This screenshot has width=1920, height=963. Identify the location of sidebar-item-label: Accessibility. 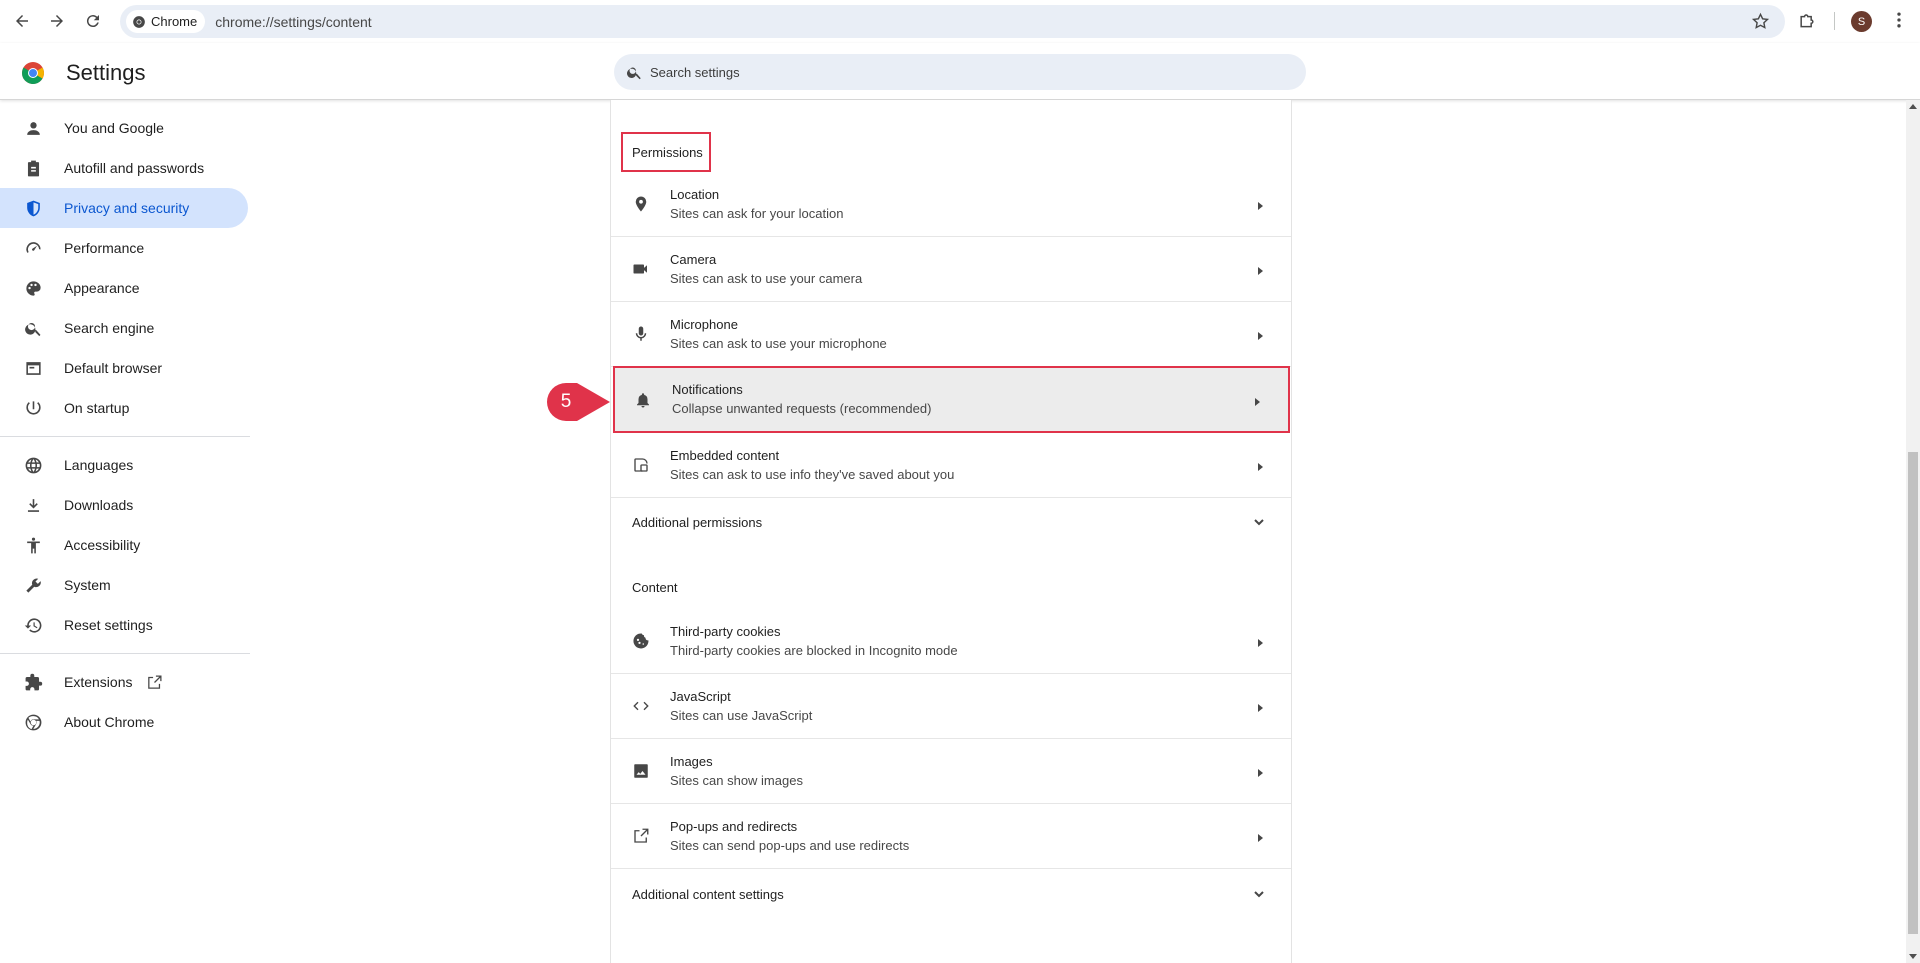
(102, 545).